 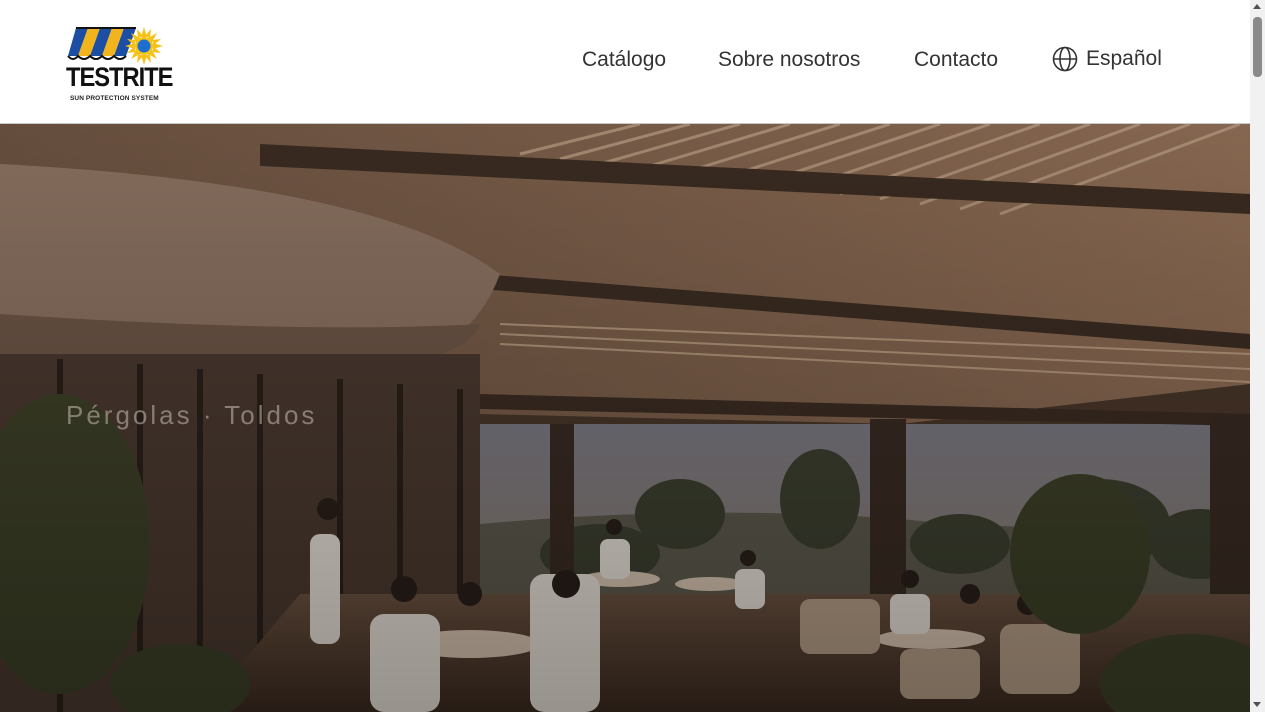 I want to click on nav-item-catalogo: Catálogo, so click(x=624, y=60).